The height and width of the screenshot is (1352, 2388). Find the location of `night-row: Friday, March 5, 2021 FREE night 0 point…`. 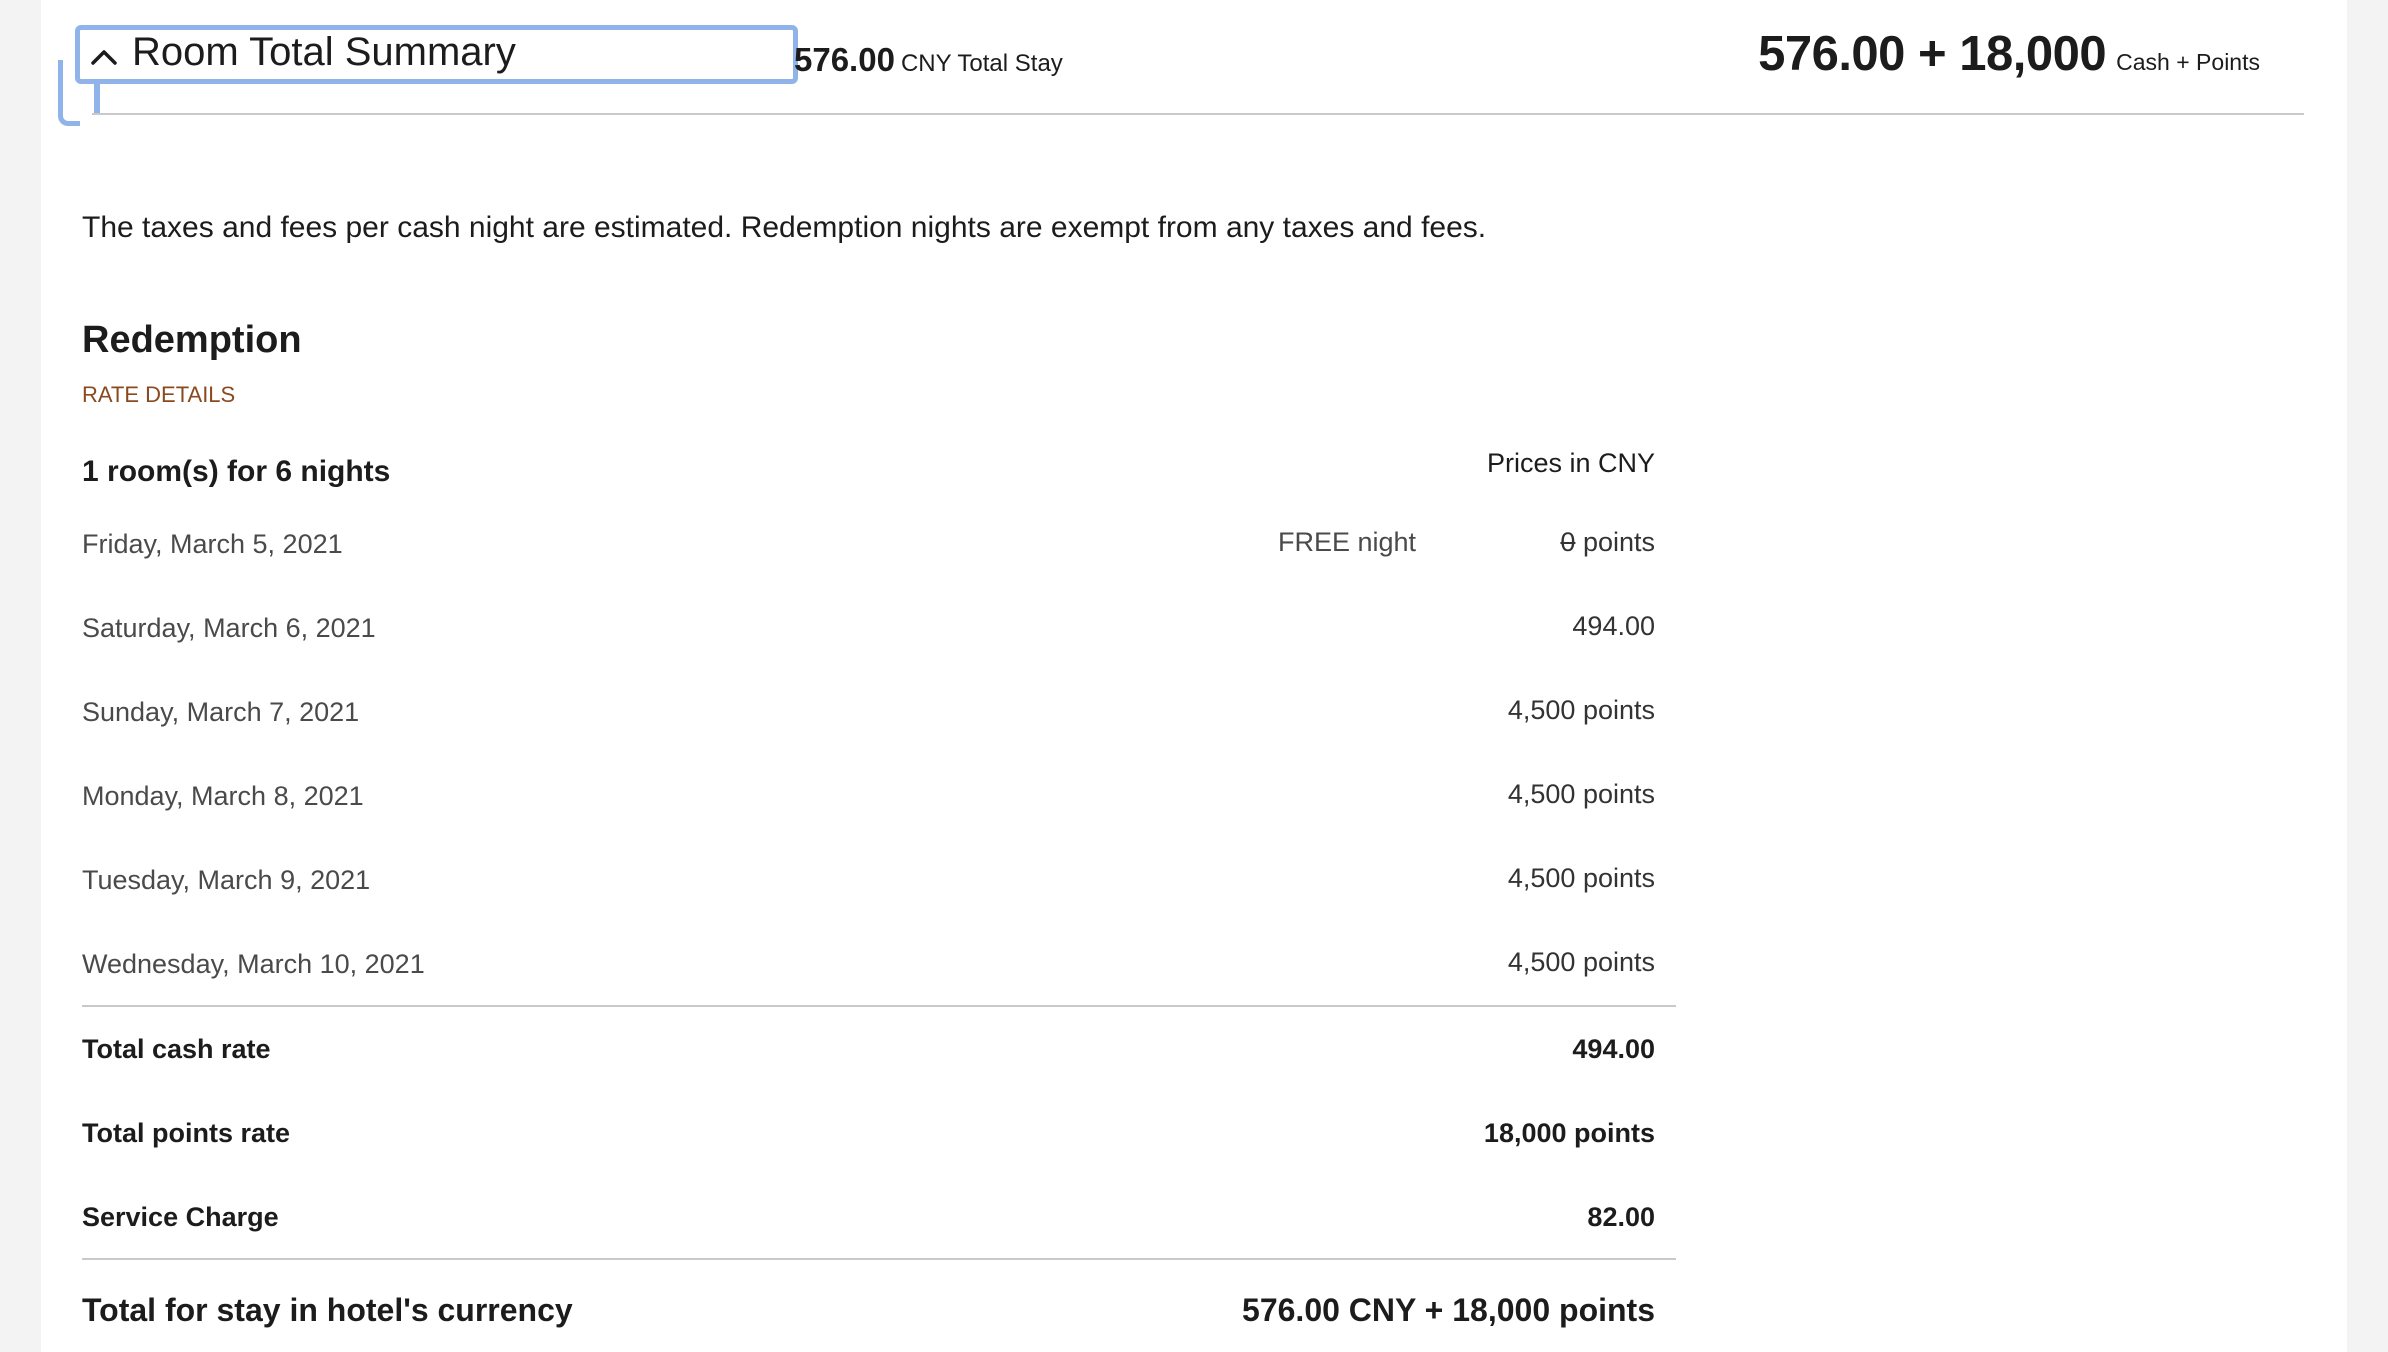

night-row: Friday, March 5, 2021 FREE night 0 point… is located at coordinates (868, 549).